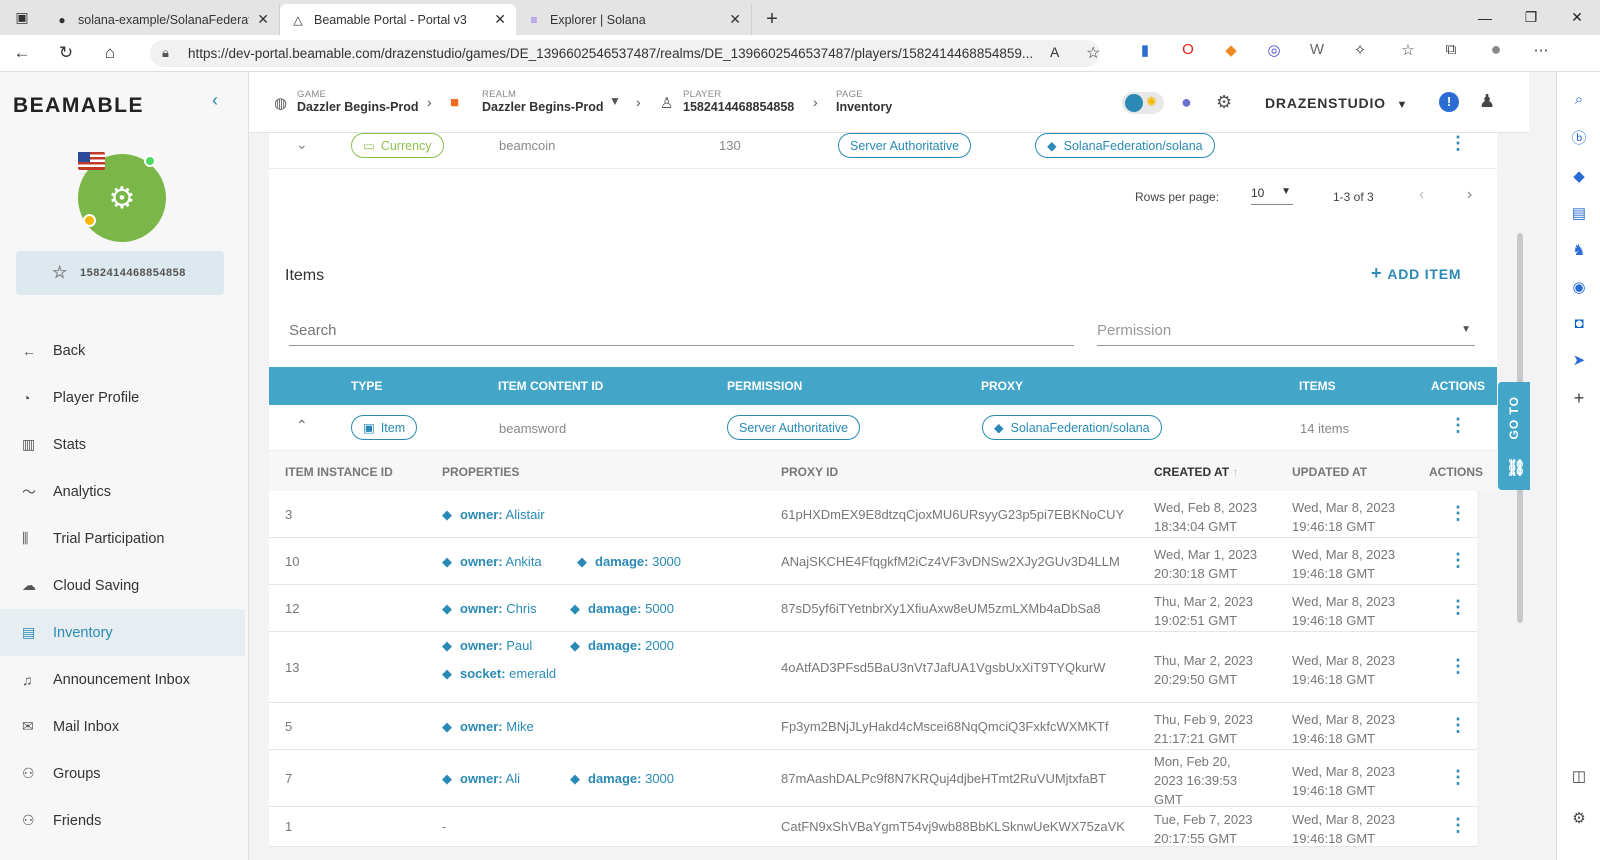 The height and width of the screenshot is (860, 1600). What do you see at coordinates (1224, 102) in the screenshot?
I see `bug-icon: ⚙` at bounding box center [1224, 102].